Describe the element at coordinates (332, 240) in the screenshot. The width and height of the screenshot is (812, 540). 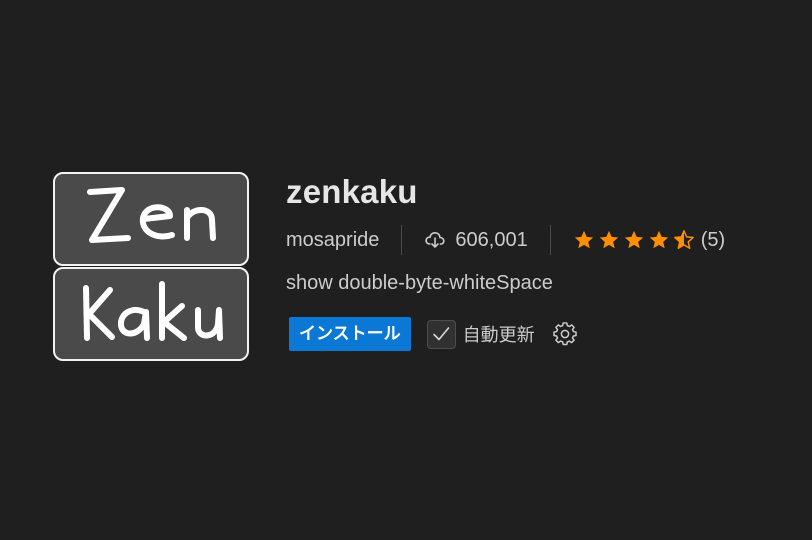
I see `publisher-name: mosapride` at that location.